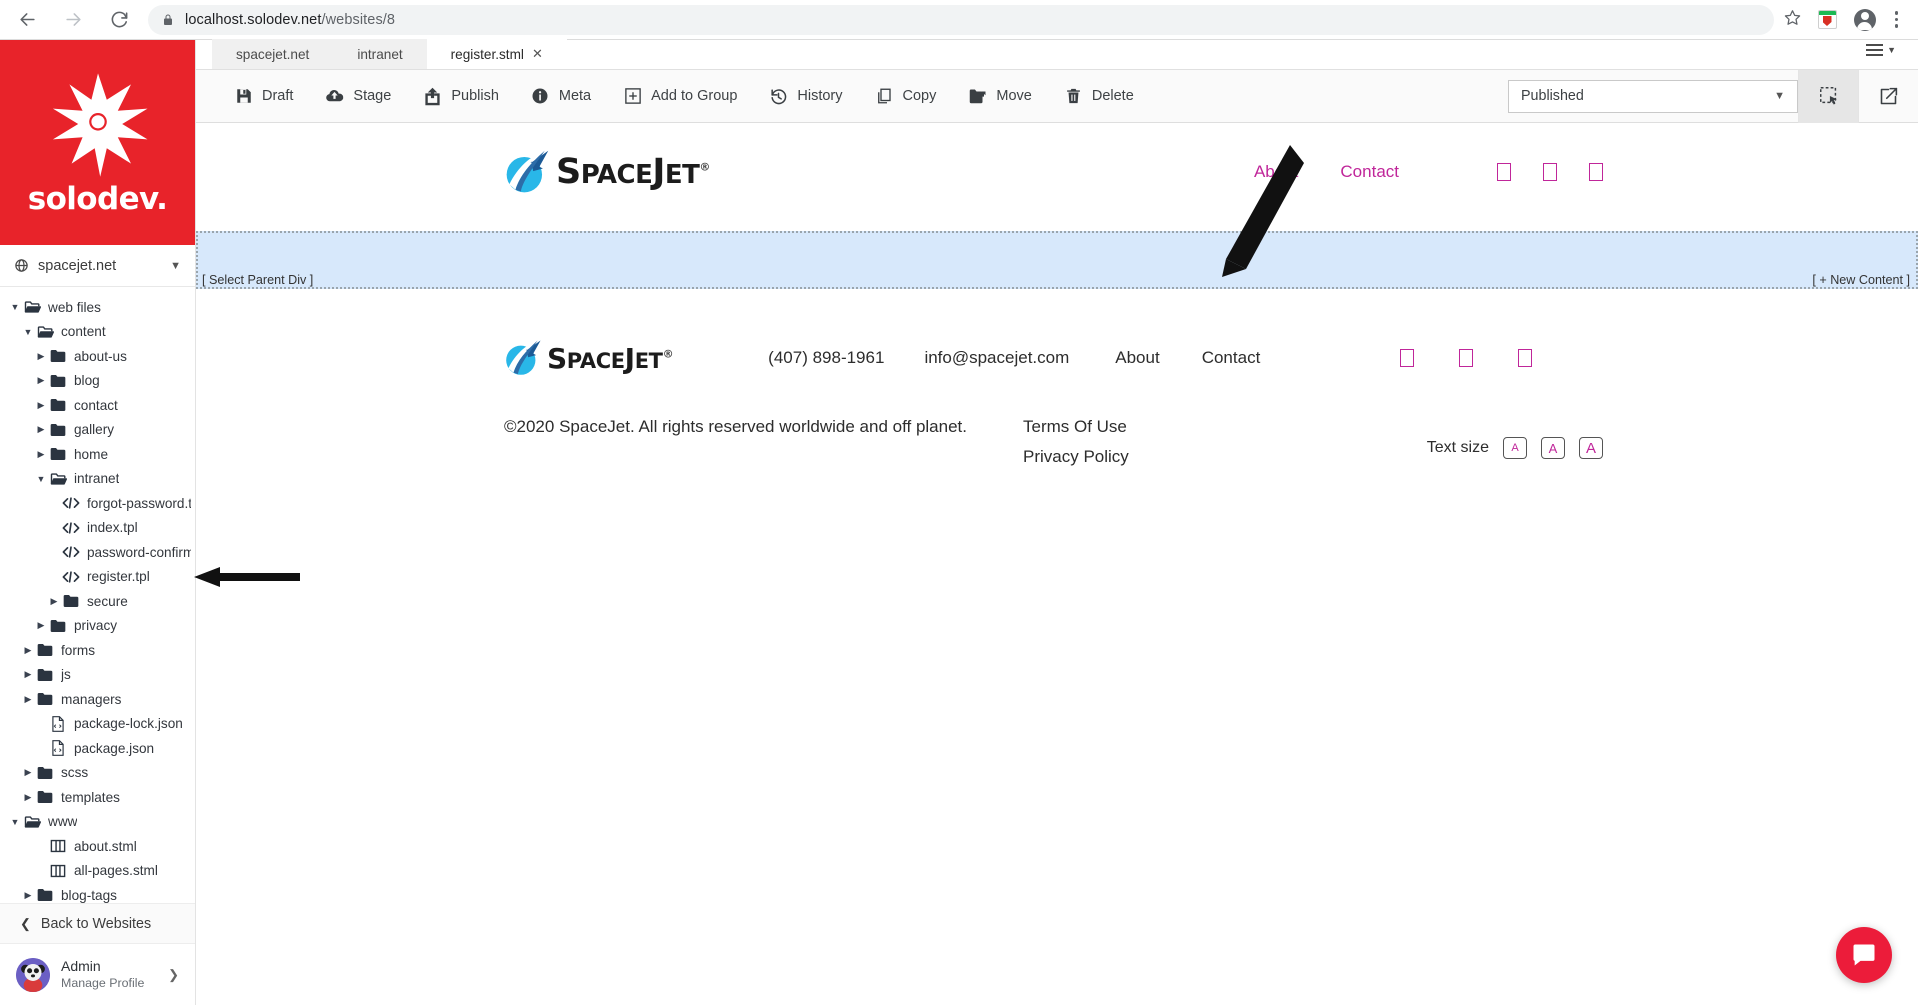  I want to click on open-in-new-tab-button, so click(1888, 96).